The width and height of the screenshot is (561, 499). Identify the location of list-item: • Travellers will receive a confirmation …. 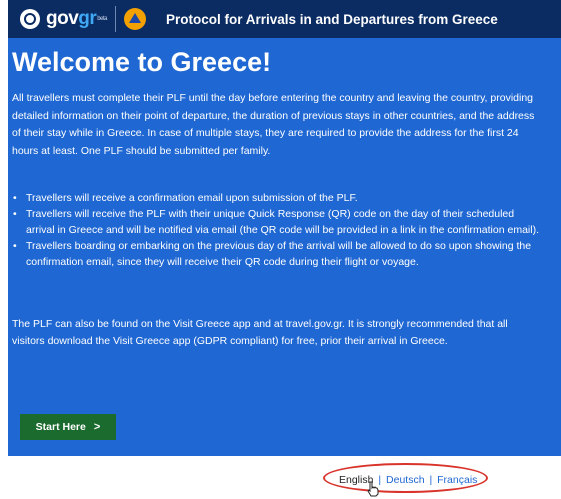
(277, 198).